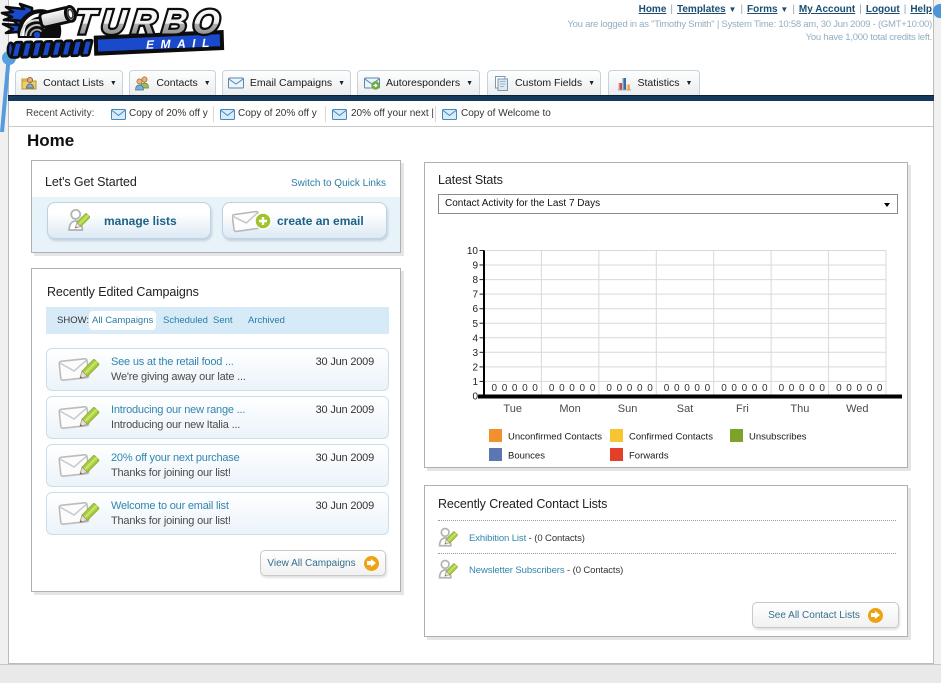 This screenshot has height=683, width=941. What do you see at coordinates (857, 409) in the screenshot?
I see `svg-text: Wed` at bounding box center [857, 409].